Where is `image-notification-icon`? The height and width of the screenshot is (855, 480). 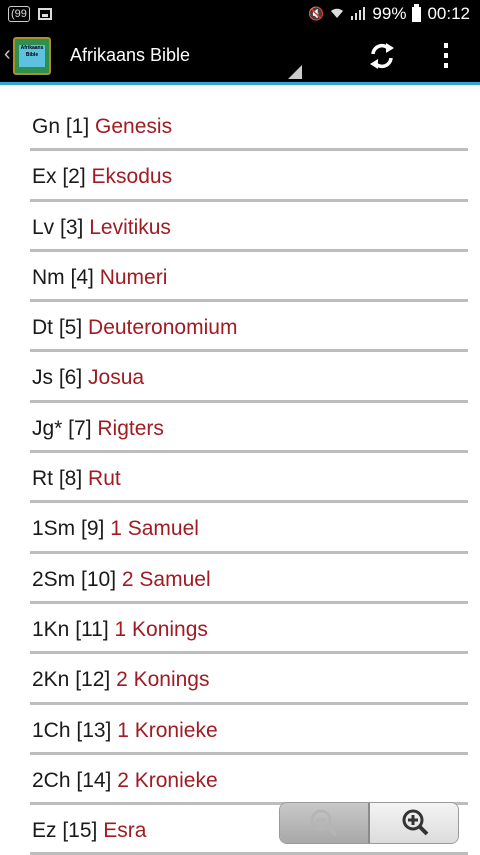
image-notification-icon is located at coordinates (44, 14).